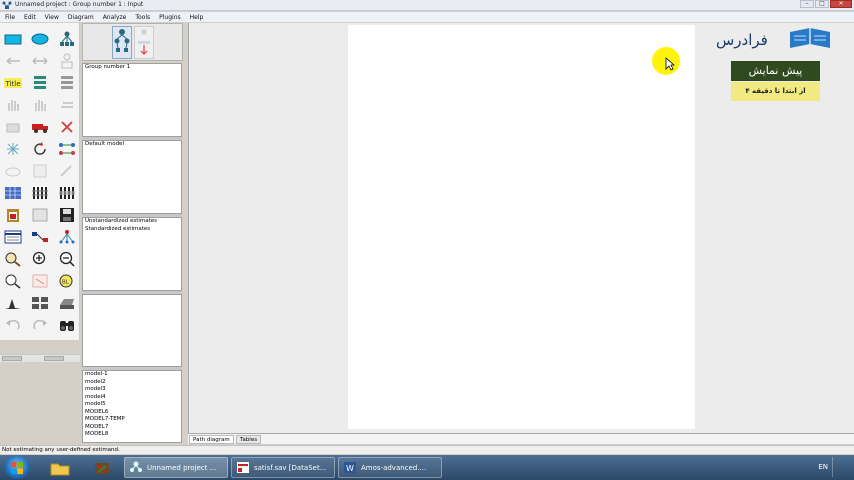  I want to click on copy-to-clipboard-icon, so click(13, 215).